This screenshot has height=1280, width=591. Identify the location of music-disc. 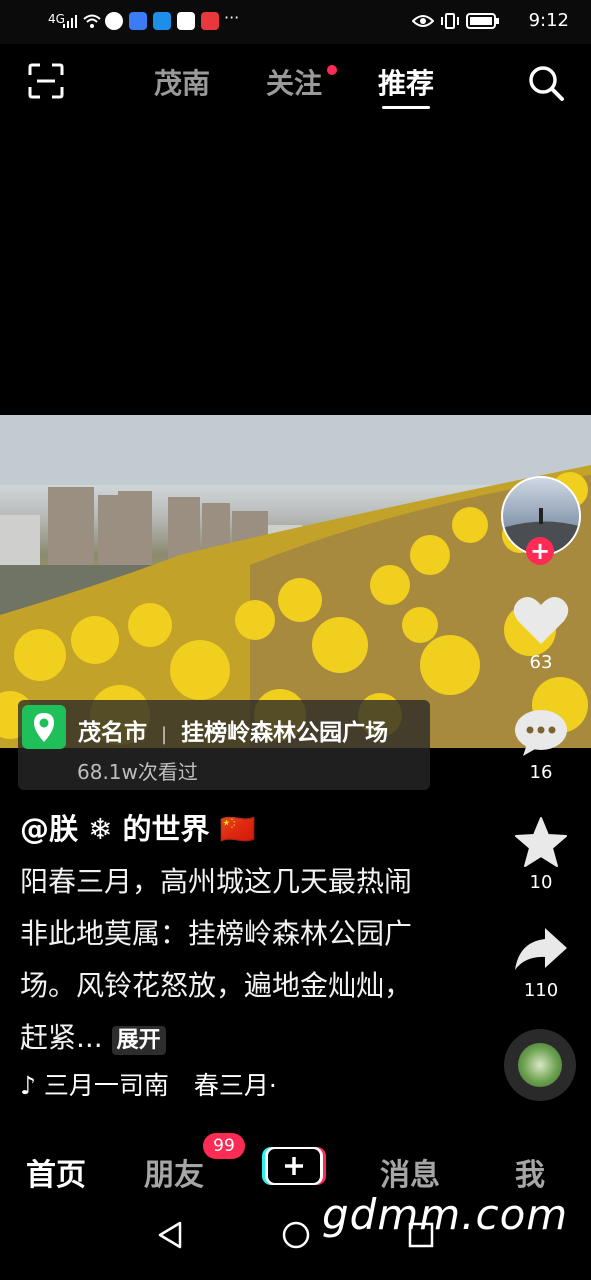
(540, 1065).